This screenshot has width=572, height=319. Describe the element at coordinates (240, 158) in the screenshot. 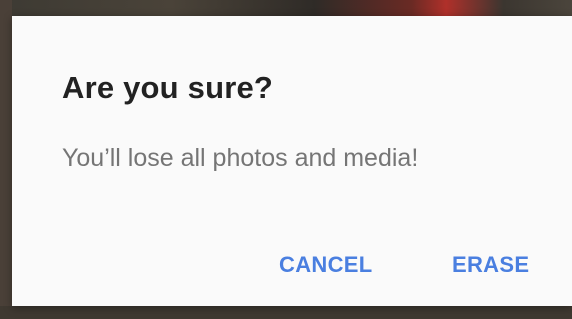

I see `dialog-message: You’ll lose all photos and media!` at that location.